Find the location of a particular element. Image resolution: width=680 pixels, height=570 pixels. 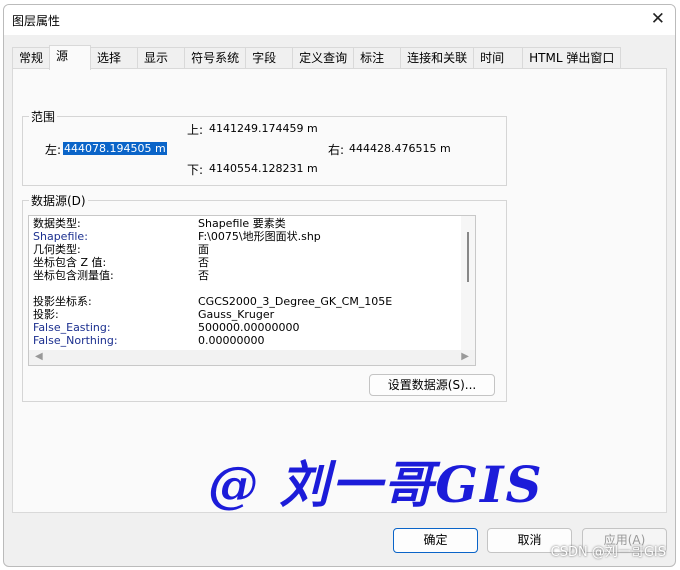

tab-selection: 选择 is located at coordinates (114, 58).